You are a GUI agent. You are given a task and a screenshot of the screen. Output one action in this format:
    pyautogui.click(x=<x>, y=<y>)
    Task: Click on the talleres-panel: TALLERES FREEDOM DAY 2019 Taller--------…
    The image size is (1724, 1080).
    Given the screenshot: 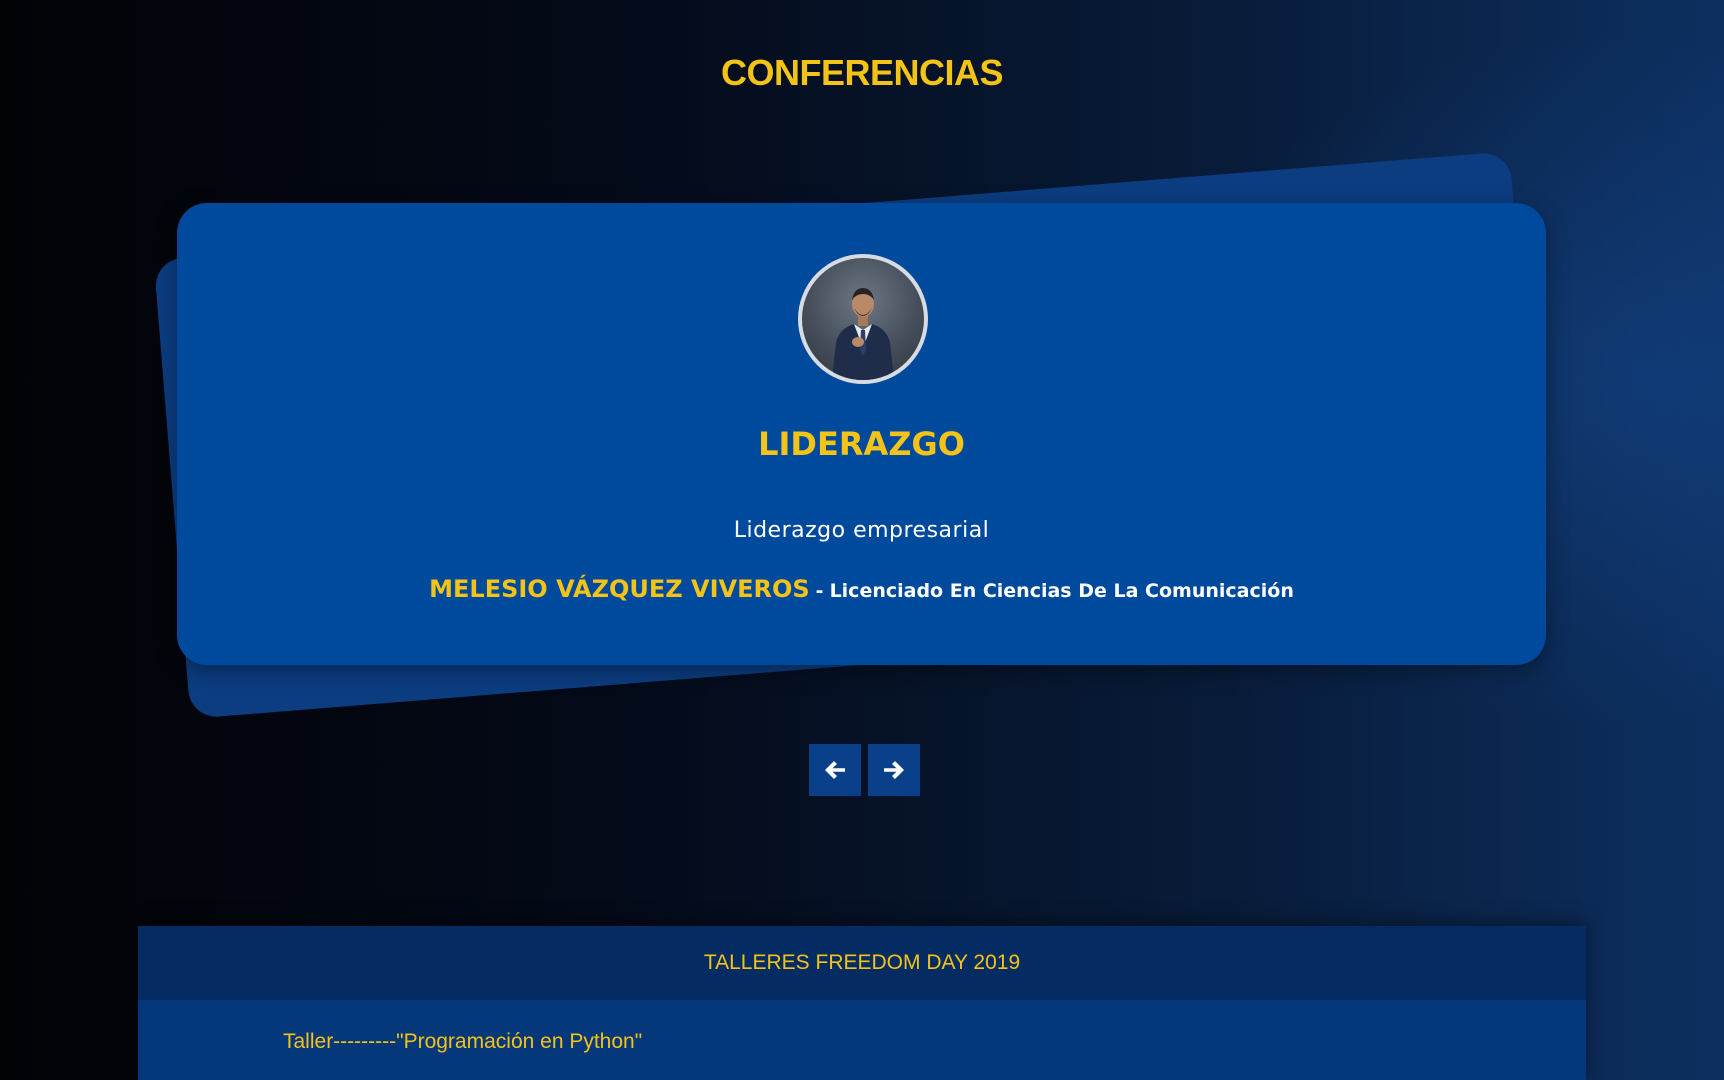 What is the action you would take?
    pyautogui.click(x=862, y=1003)
    